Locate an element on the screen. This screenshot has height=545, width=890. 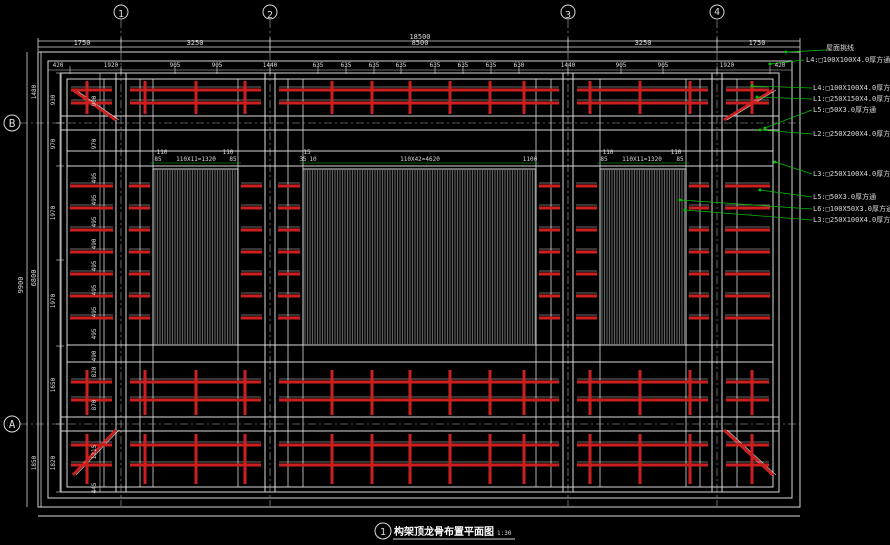
spacing-dim: 1215 is located at coordinates (94, 451).